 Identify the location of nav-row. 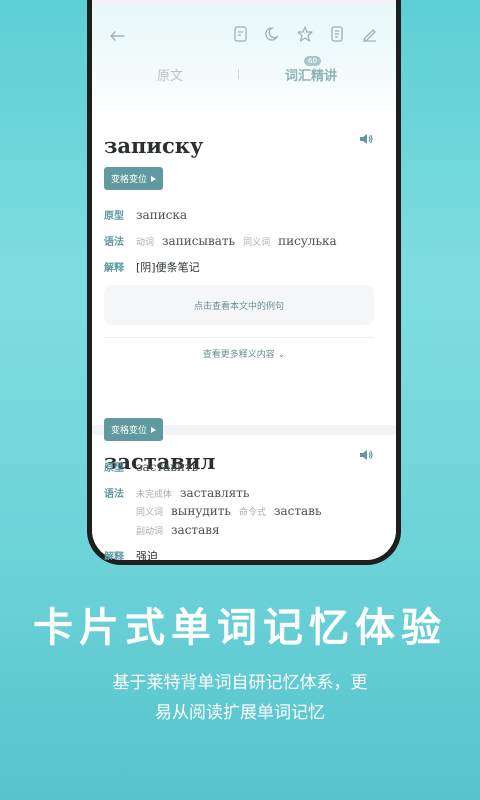
(244, 37).